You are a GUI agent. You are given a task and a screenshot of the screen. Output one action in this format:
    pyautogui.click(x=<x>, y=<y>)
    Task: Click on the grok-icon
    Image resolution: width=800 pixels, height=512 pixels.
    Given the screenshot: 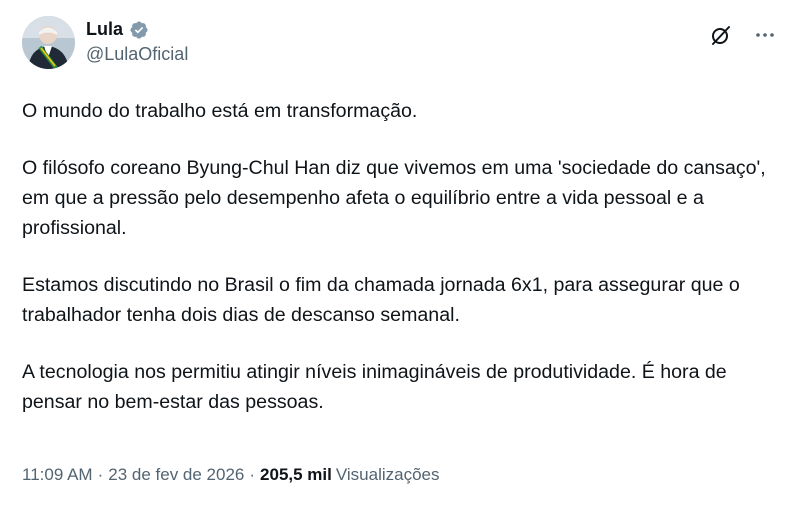 What is the action you would take?
    pyautogui.click(x=721, y=35)
    